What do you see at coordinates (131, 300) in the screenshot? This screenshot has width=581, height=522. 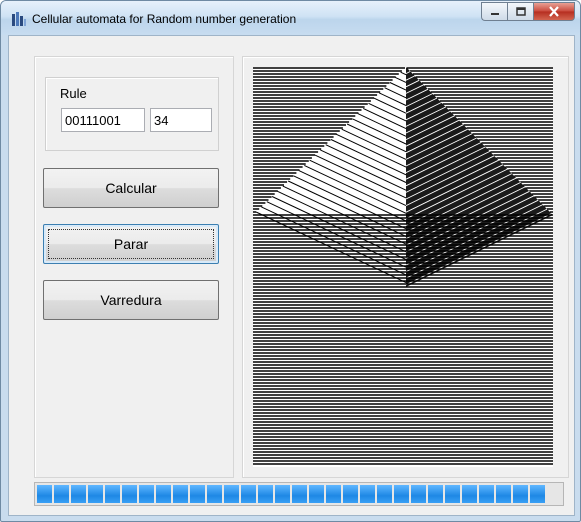 I see `varredura-button: Varredura` at bounding box center [131, 300].